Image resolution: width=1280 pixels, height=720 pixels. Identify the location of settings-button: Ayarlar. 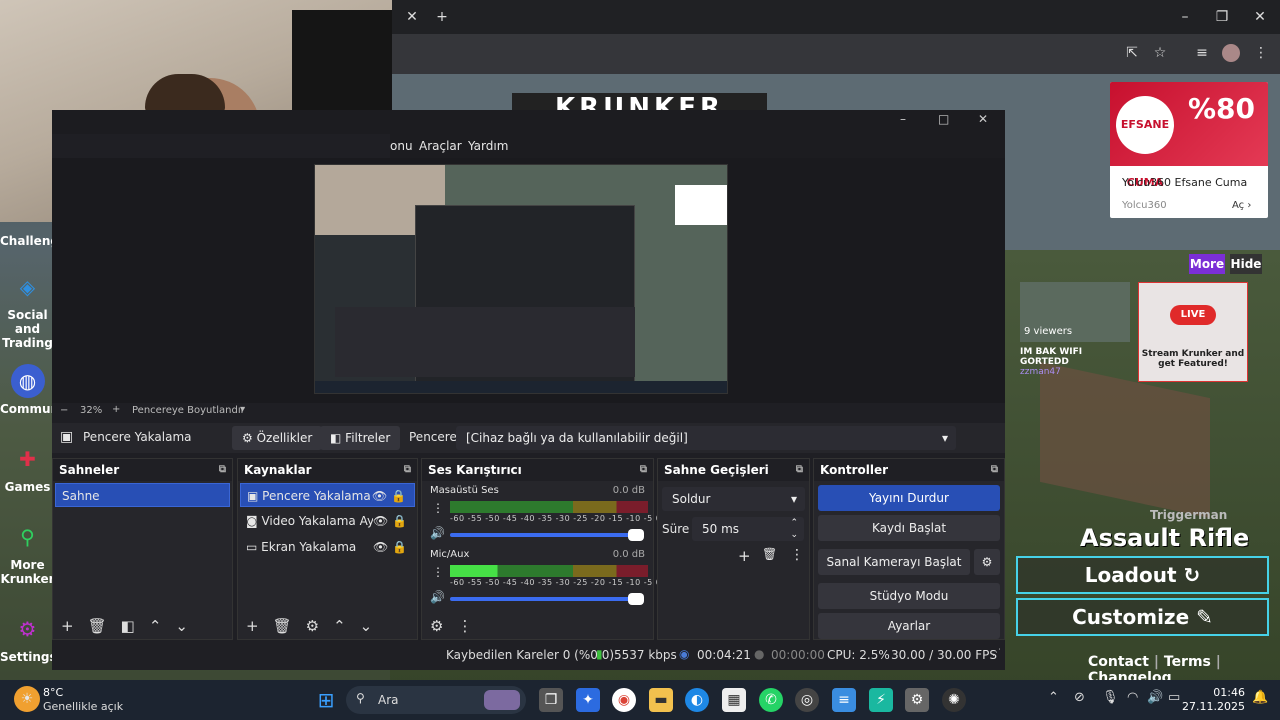
(909, 626).